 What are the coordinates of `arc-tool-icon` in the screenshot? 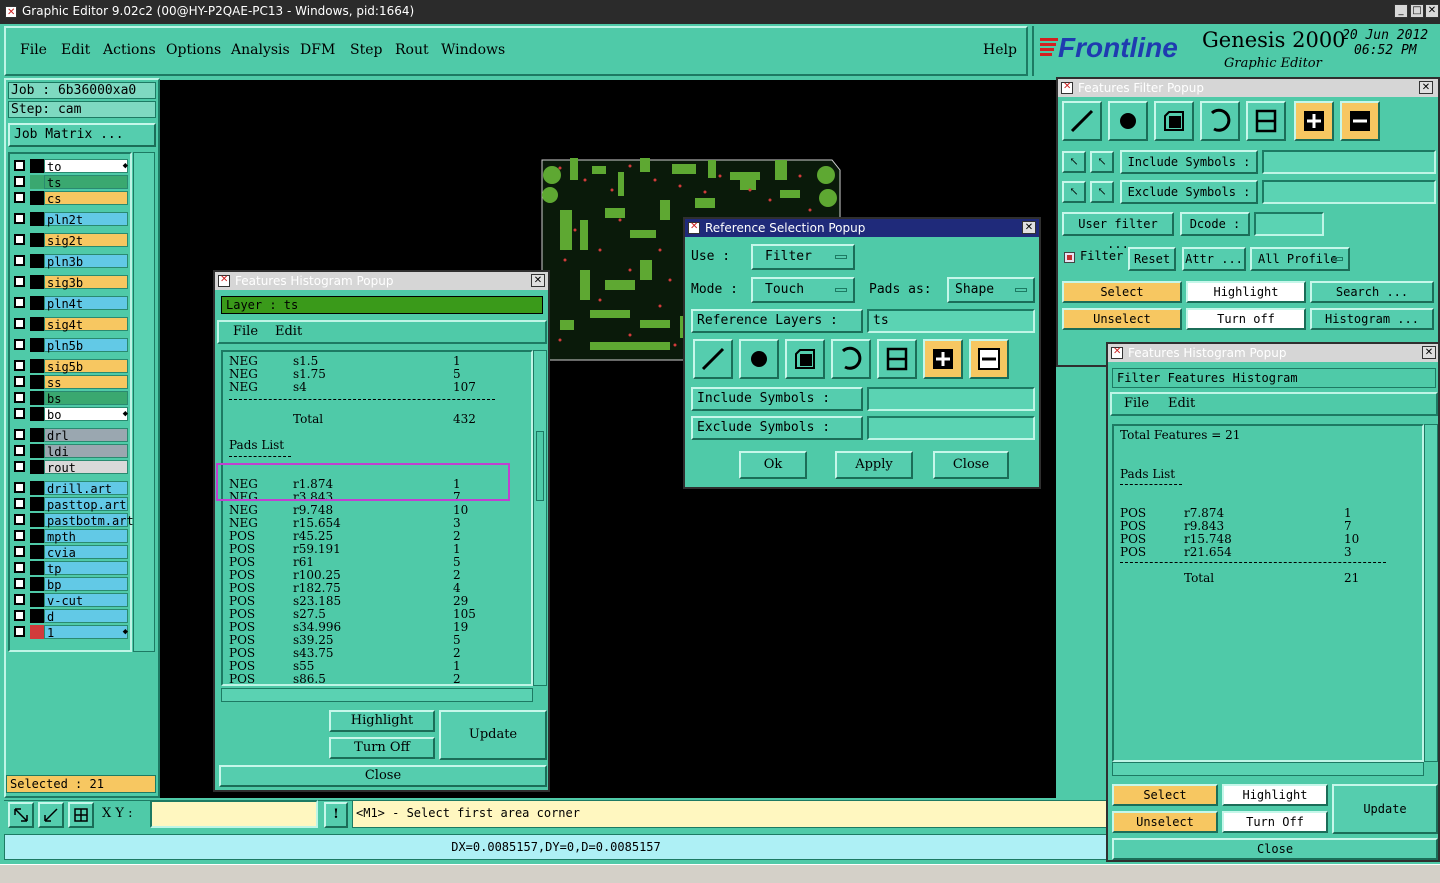 It's located at (851, 359).